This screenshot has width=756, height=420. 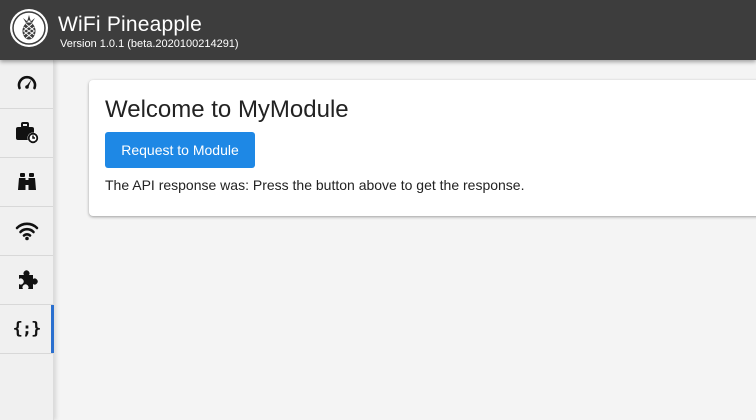 I want to click on sidebar-item-dashboard, so click(x=26, y=84).